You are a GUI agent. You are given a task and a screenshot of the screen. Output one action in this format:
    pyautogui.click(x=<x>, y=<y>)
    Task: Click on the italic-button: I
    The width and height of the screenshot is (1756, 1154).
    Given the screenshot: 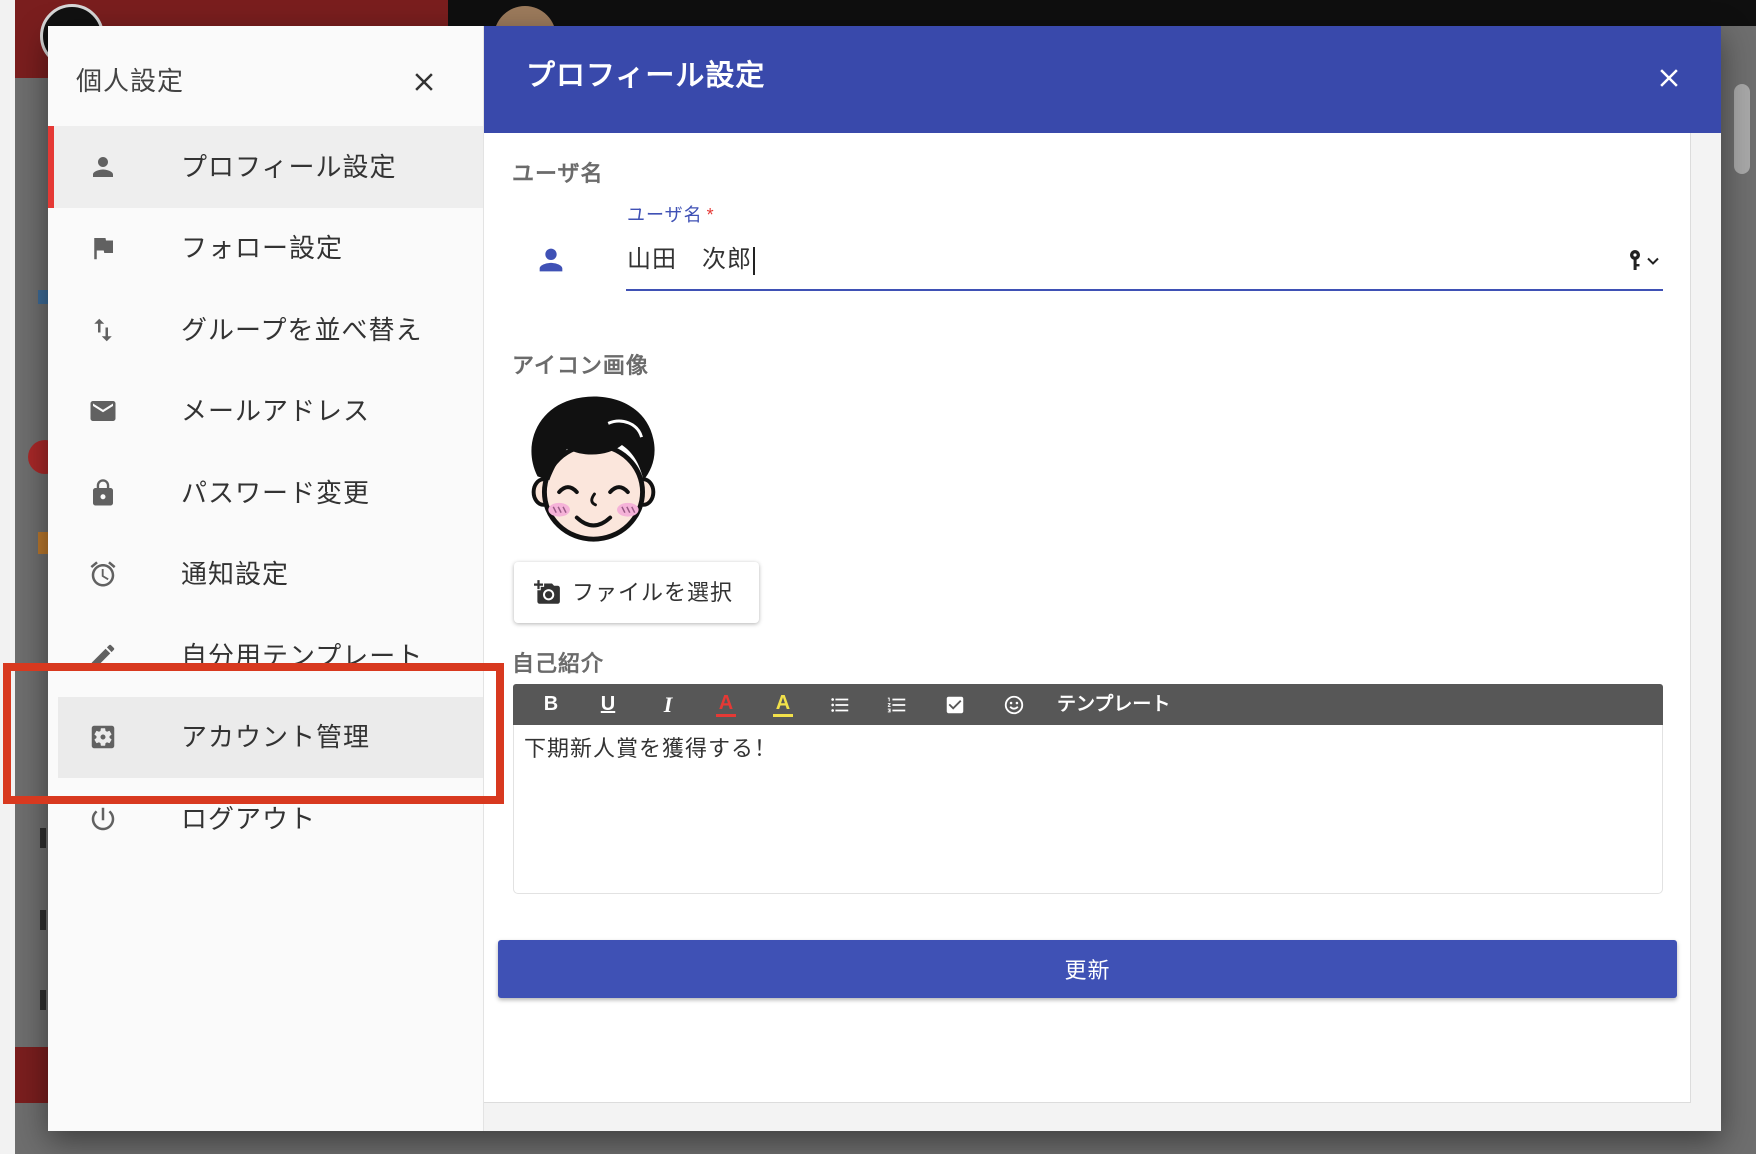 What is the action you would take?
    pyautogui.click(x=668, y=704)
    